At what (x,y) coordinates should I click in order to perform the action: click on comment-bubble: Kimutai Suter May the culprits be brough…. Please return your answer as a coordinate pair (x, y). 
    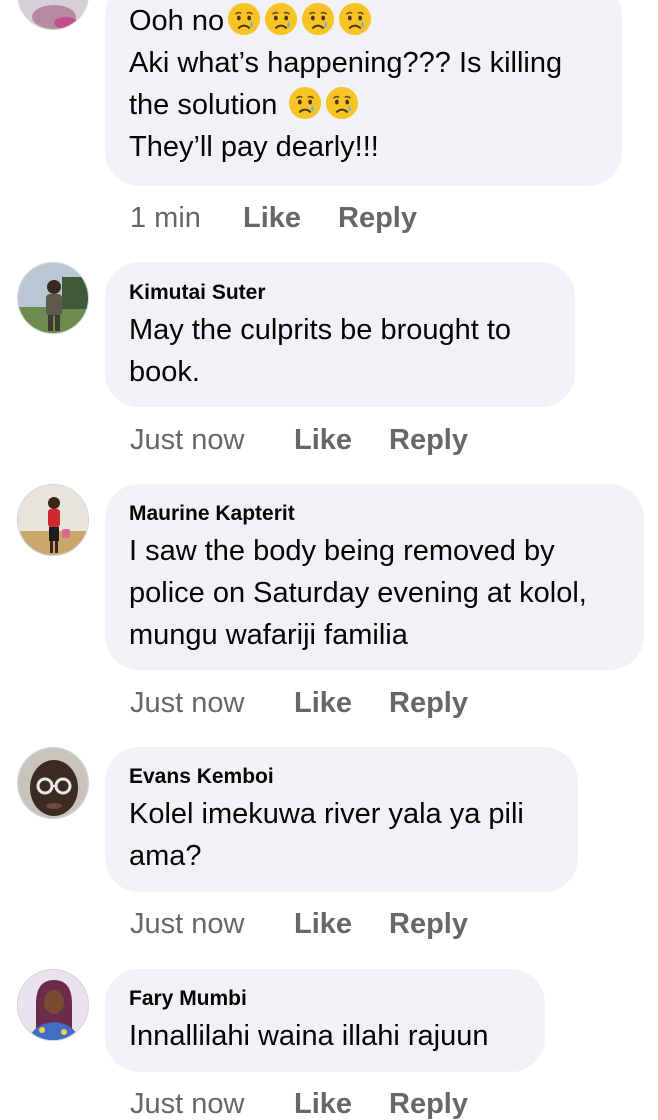
    Looking at the image, I should click on (340, 334).